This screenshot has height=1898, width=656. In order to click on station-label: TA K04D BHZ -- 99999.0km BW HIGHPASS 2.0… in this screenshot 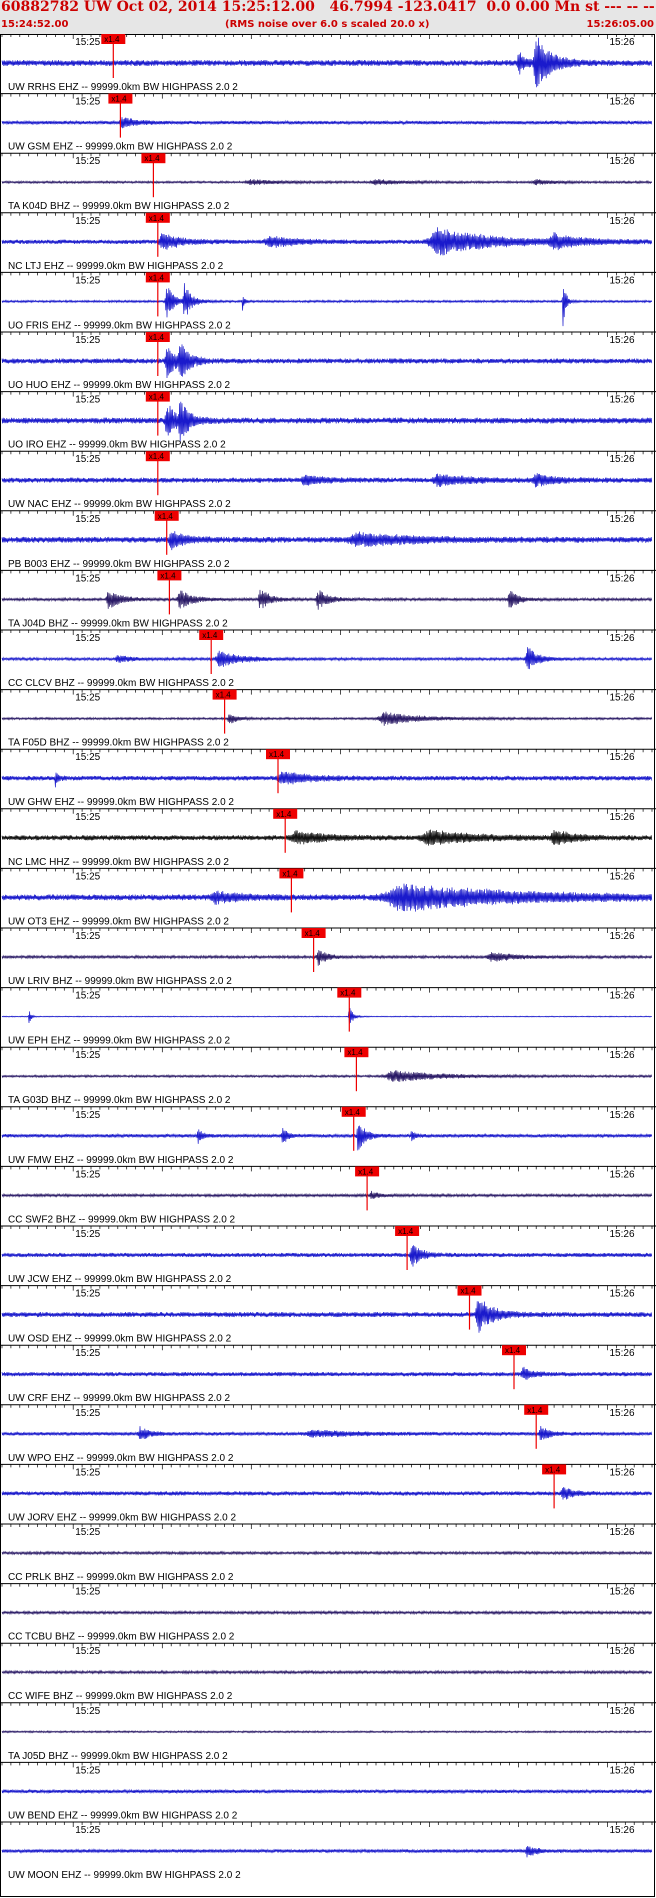, I will do `click(119, 206)`.